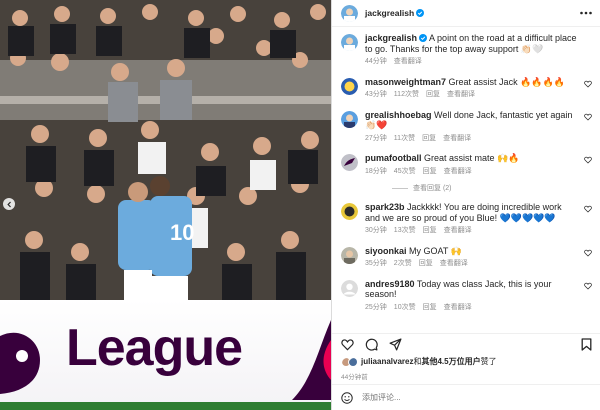 The width and height of the screenshot is (600, 410). What do you see at coordinates (400, 188) in the screenshot?
I see `replies-divider` at bounding box center [400, 188].